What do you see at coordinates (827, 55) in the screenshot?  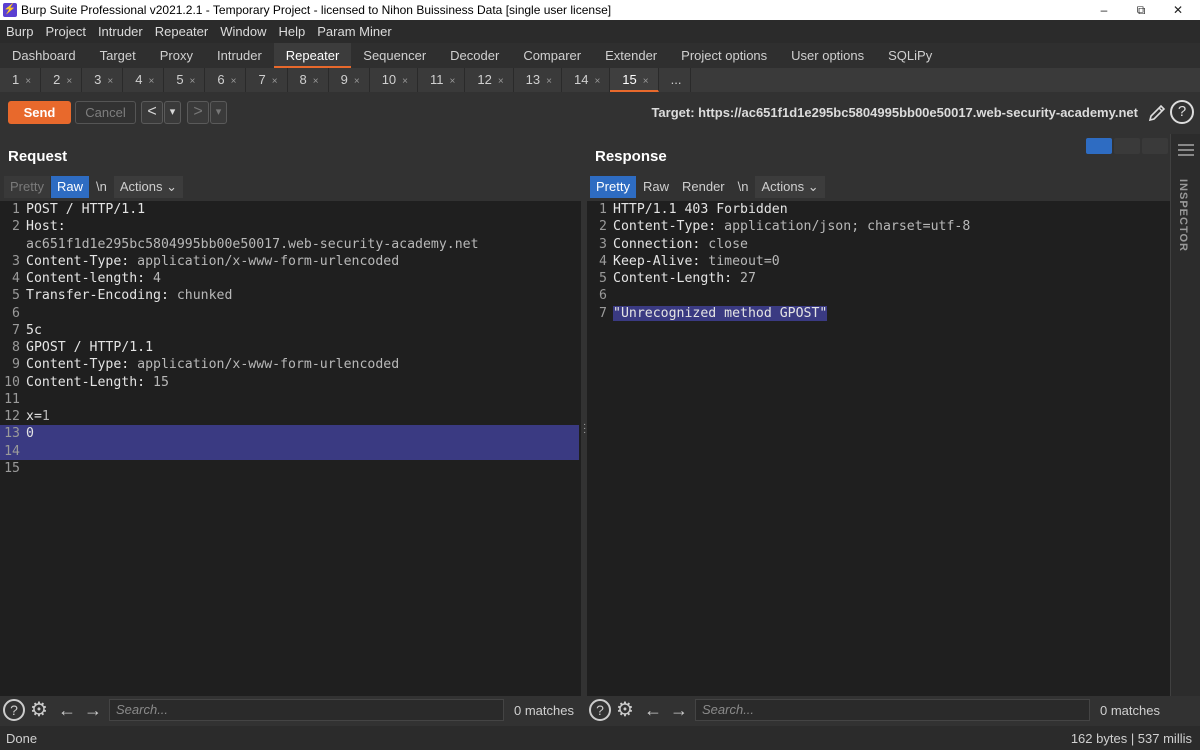 I see `tab-user-options: User options` at bounding box center [827, 55].